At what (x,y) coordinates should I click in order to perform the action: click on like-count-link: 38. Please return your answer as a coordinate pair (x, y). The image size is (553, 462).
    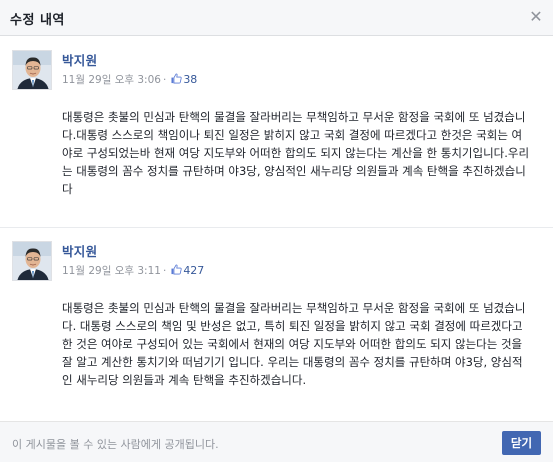
    Looking at the image, I should click on (184, 79).